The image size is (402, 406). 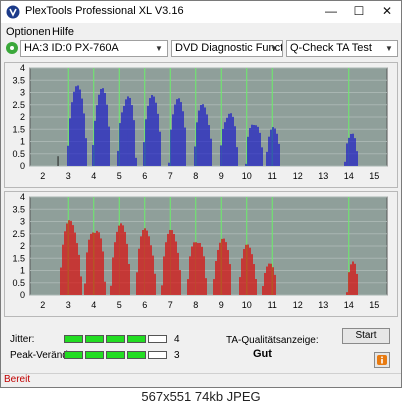 I want to click on function-select: DVD Diagnostic Functions ▼, so click(x=227, y=48).